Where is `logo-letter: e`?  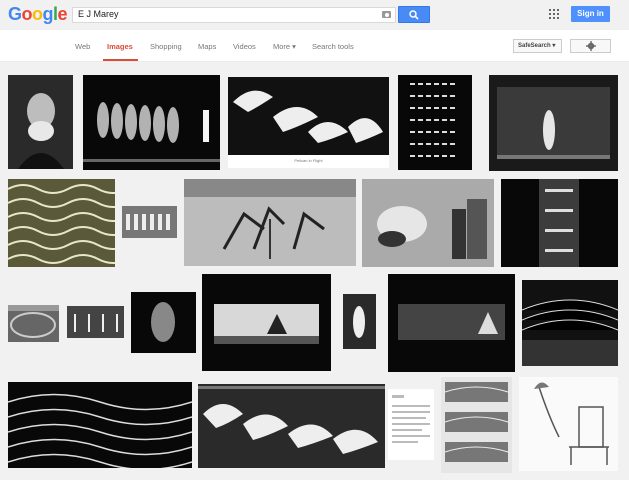 logo-letter: e is located at coordinates (62, 14).